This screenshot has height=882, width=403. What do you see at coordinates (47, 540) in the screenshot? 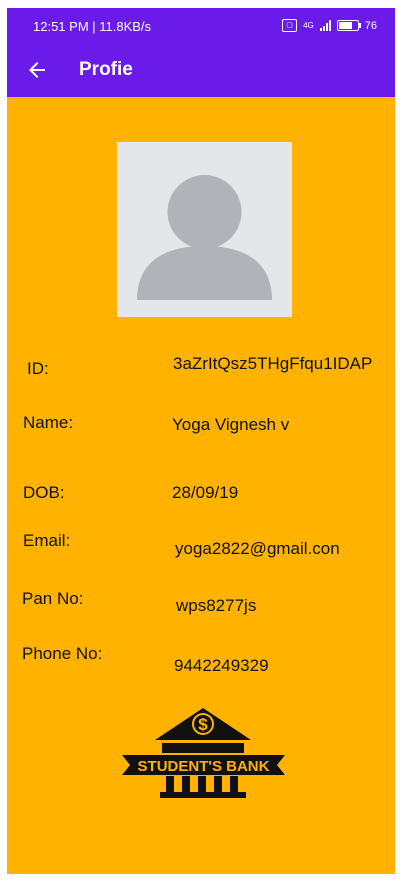
I see `email-label: Email:` at bounding box center [47, 540].